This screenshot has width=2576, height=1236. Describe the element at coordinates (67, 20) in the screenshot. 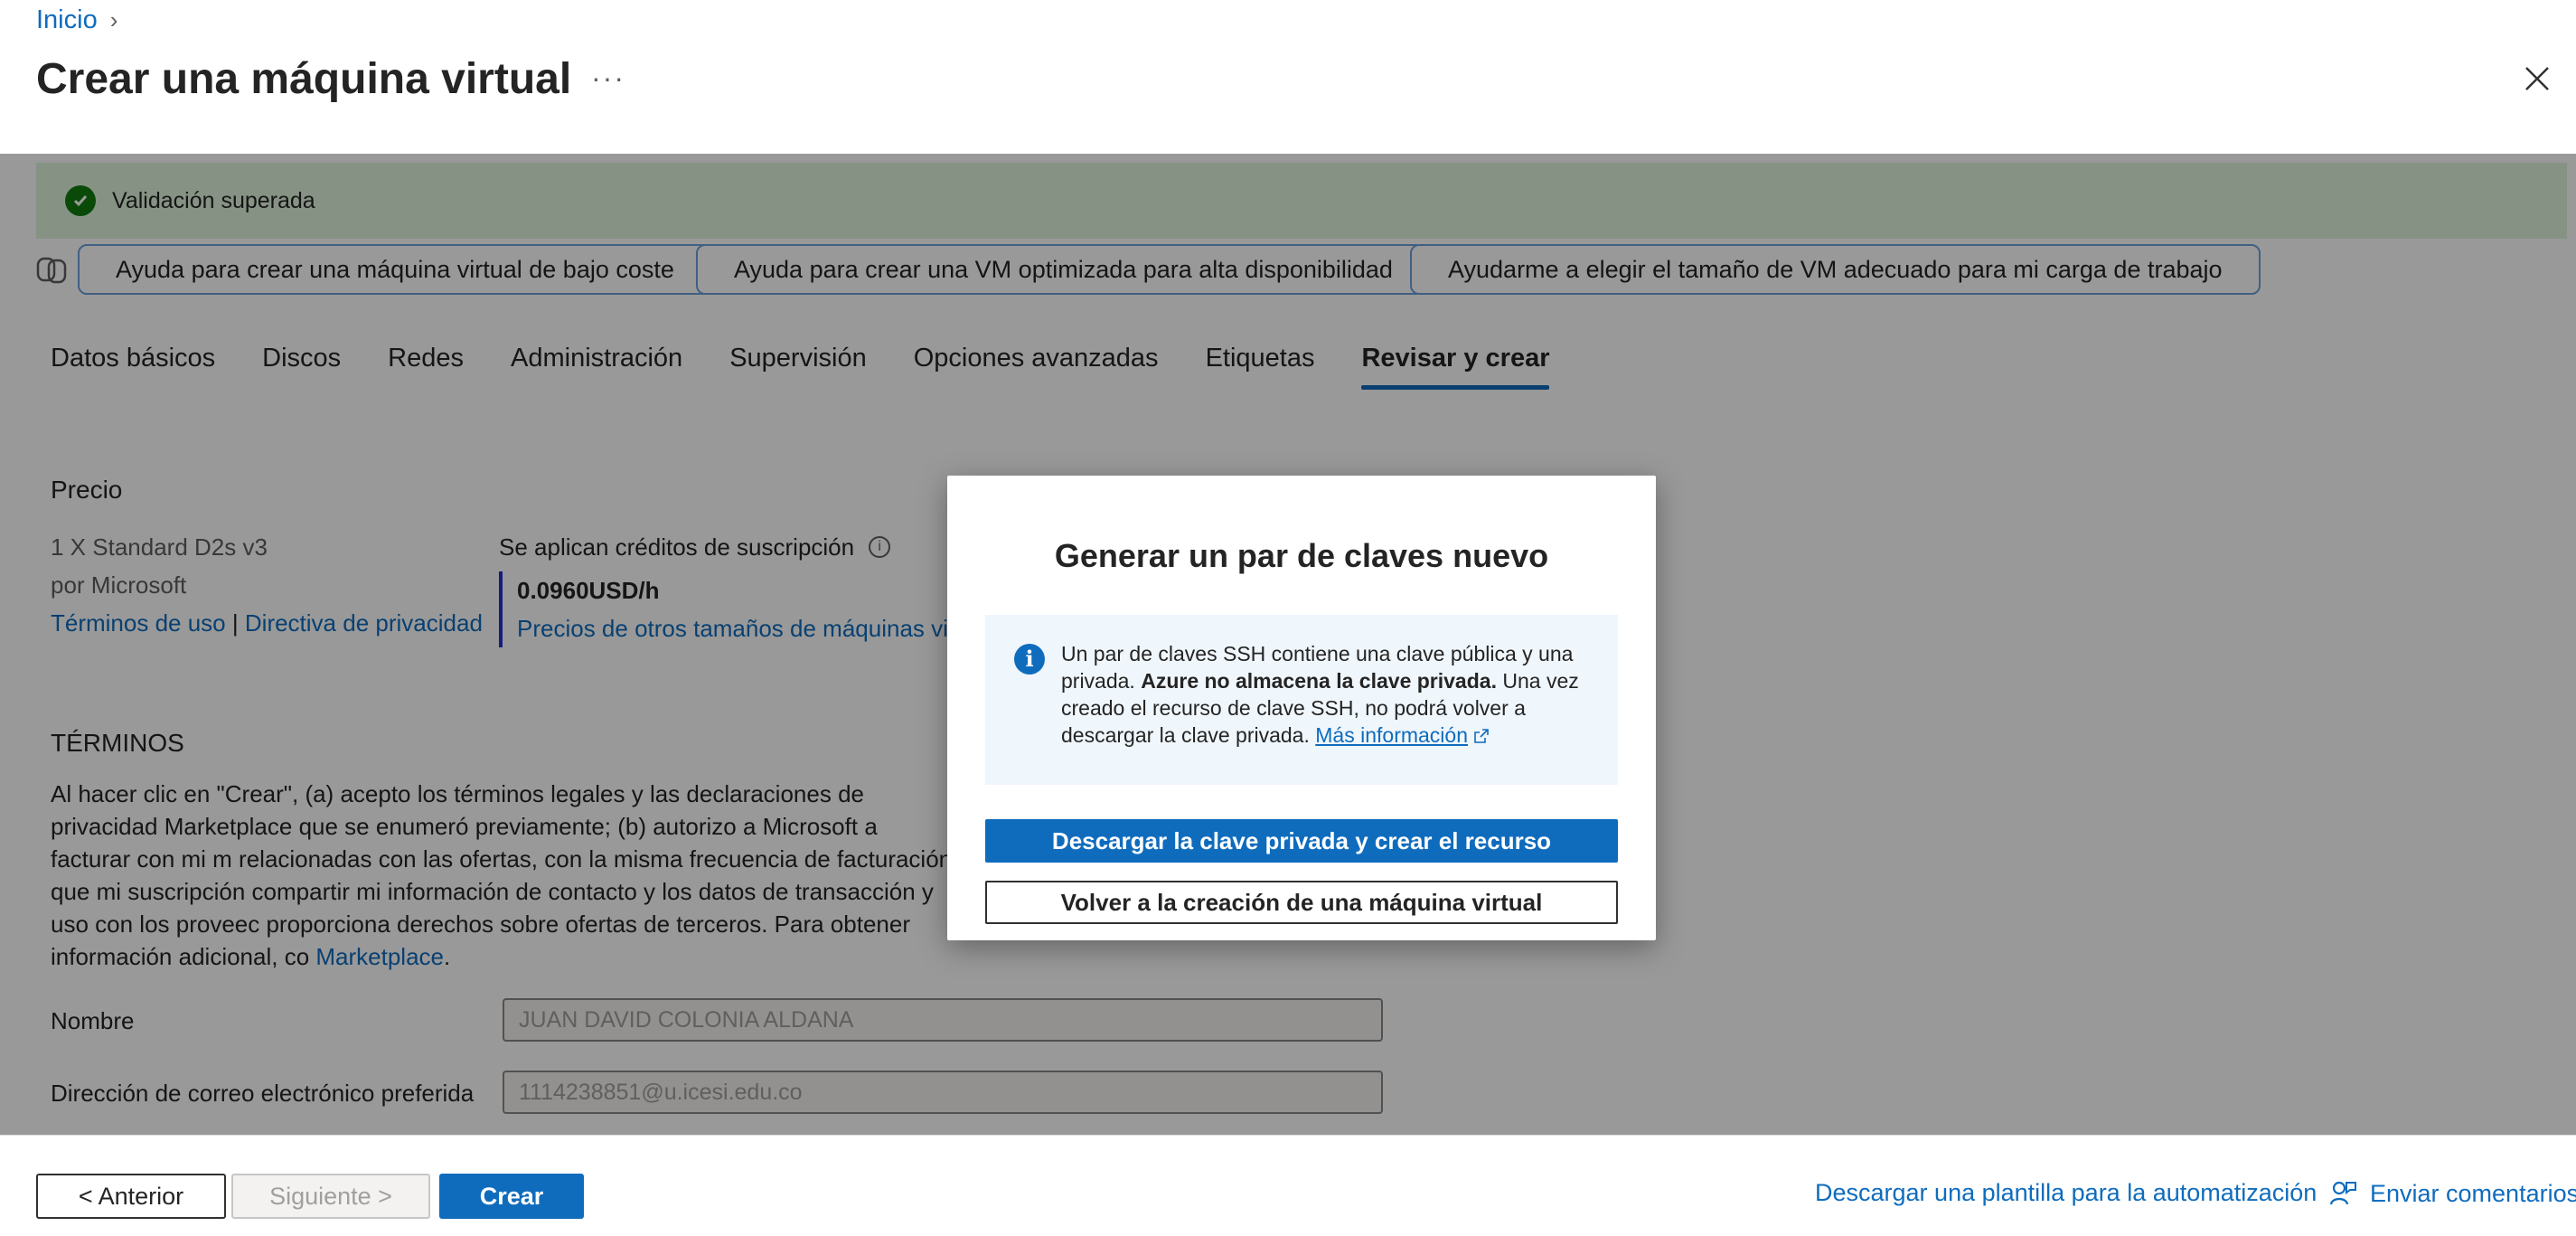

I see `breadcrumb-home-link: Inicio` at that location.